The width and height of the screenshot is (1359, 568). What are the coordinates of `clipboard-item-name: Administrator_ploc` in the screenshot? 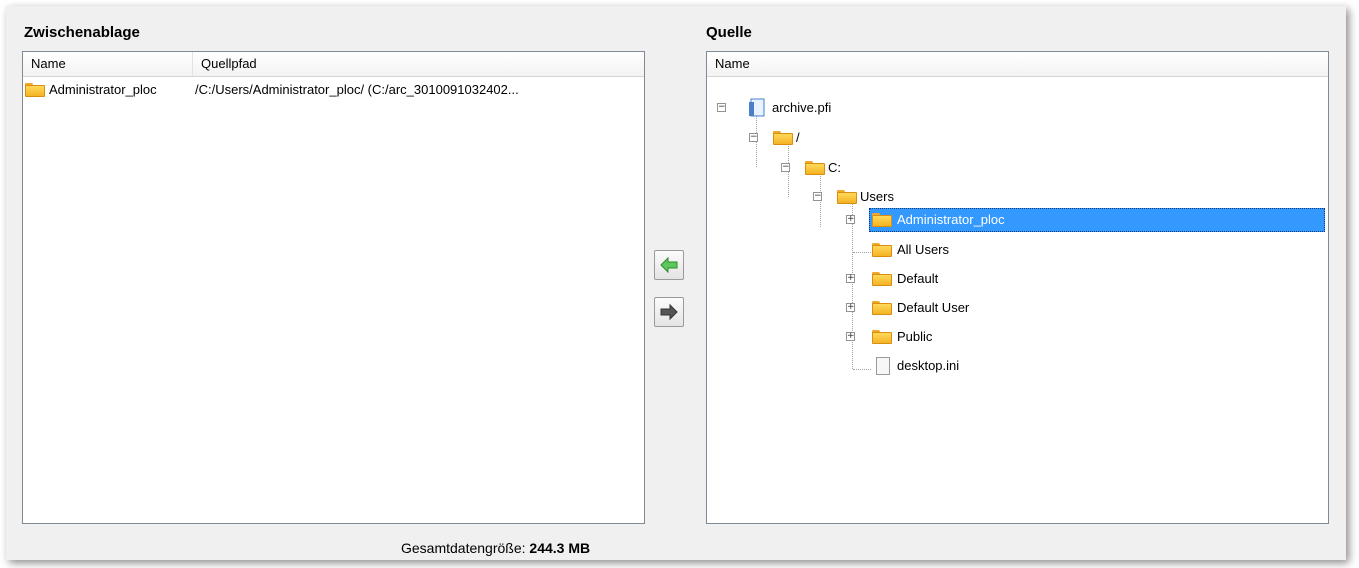 It's located at (103, 89).